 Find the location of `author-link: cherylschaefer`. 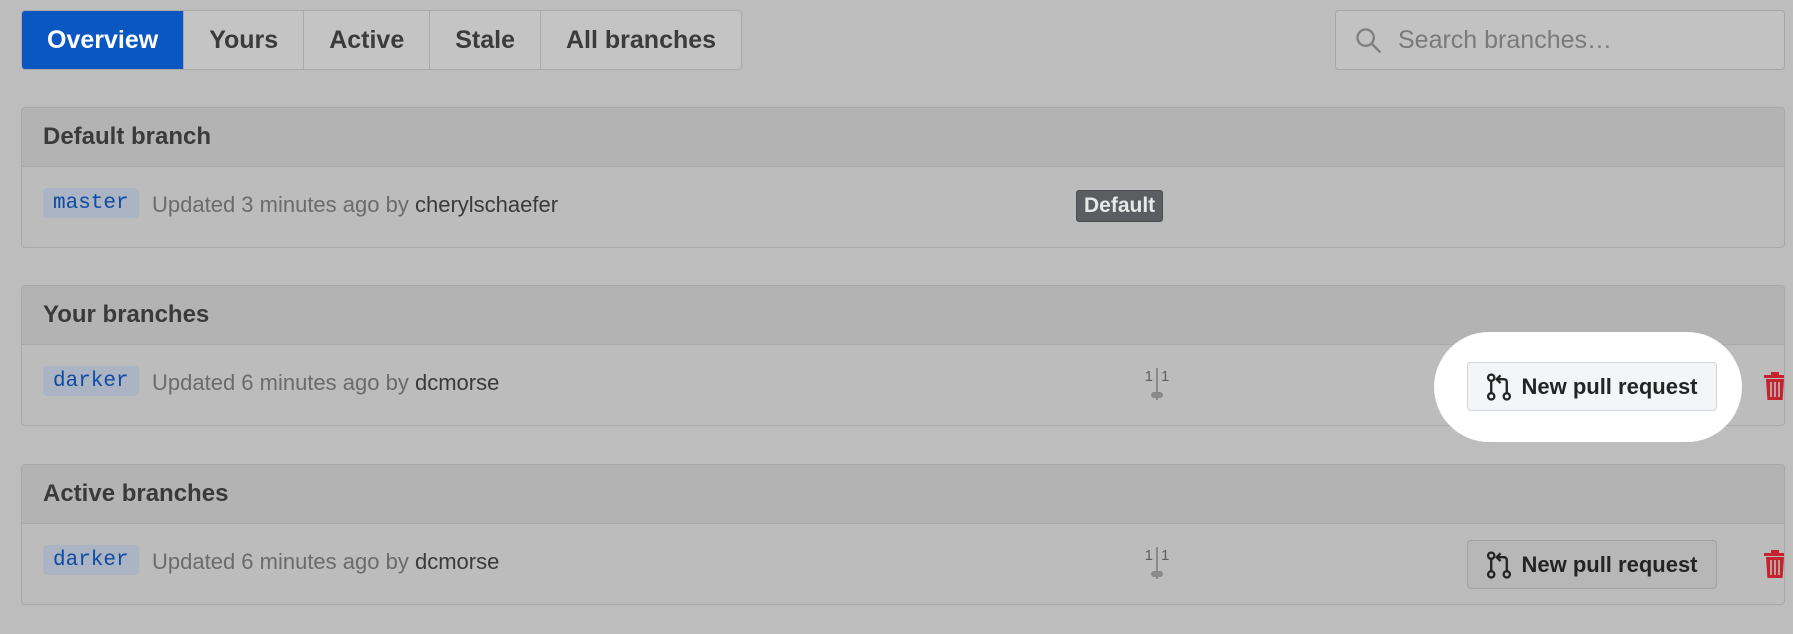

author-link: cherylschaefer is located at coordinates (486, 204).